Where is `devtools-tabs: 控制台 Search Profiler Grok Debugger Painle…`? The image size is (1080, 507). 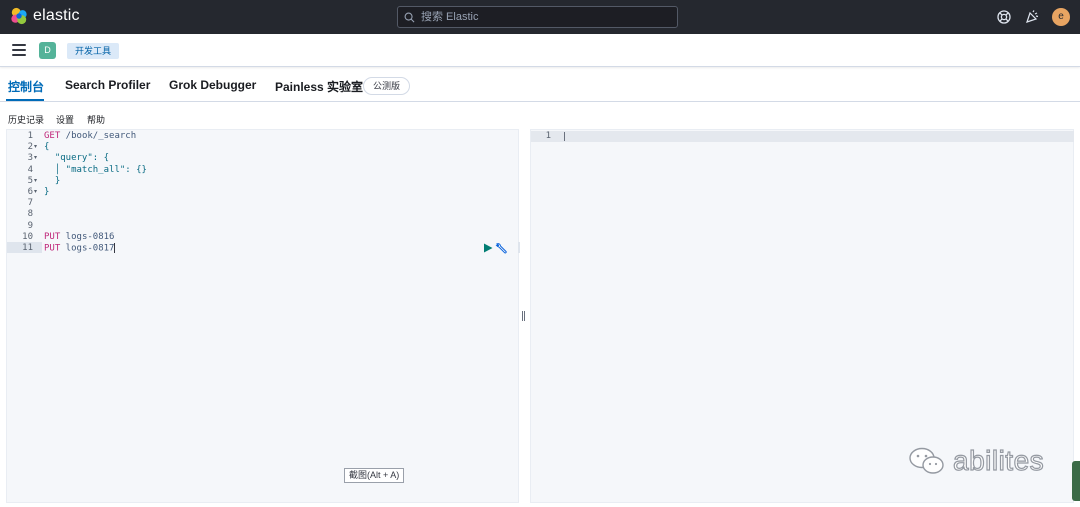
devtools-tabs: 控制台 Search Profiler Grok Debugger Painle… is located at coordinates (540, 85).